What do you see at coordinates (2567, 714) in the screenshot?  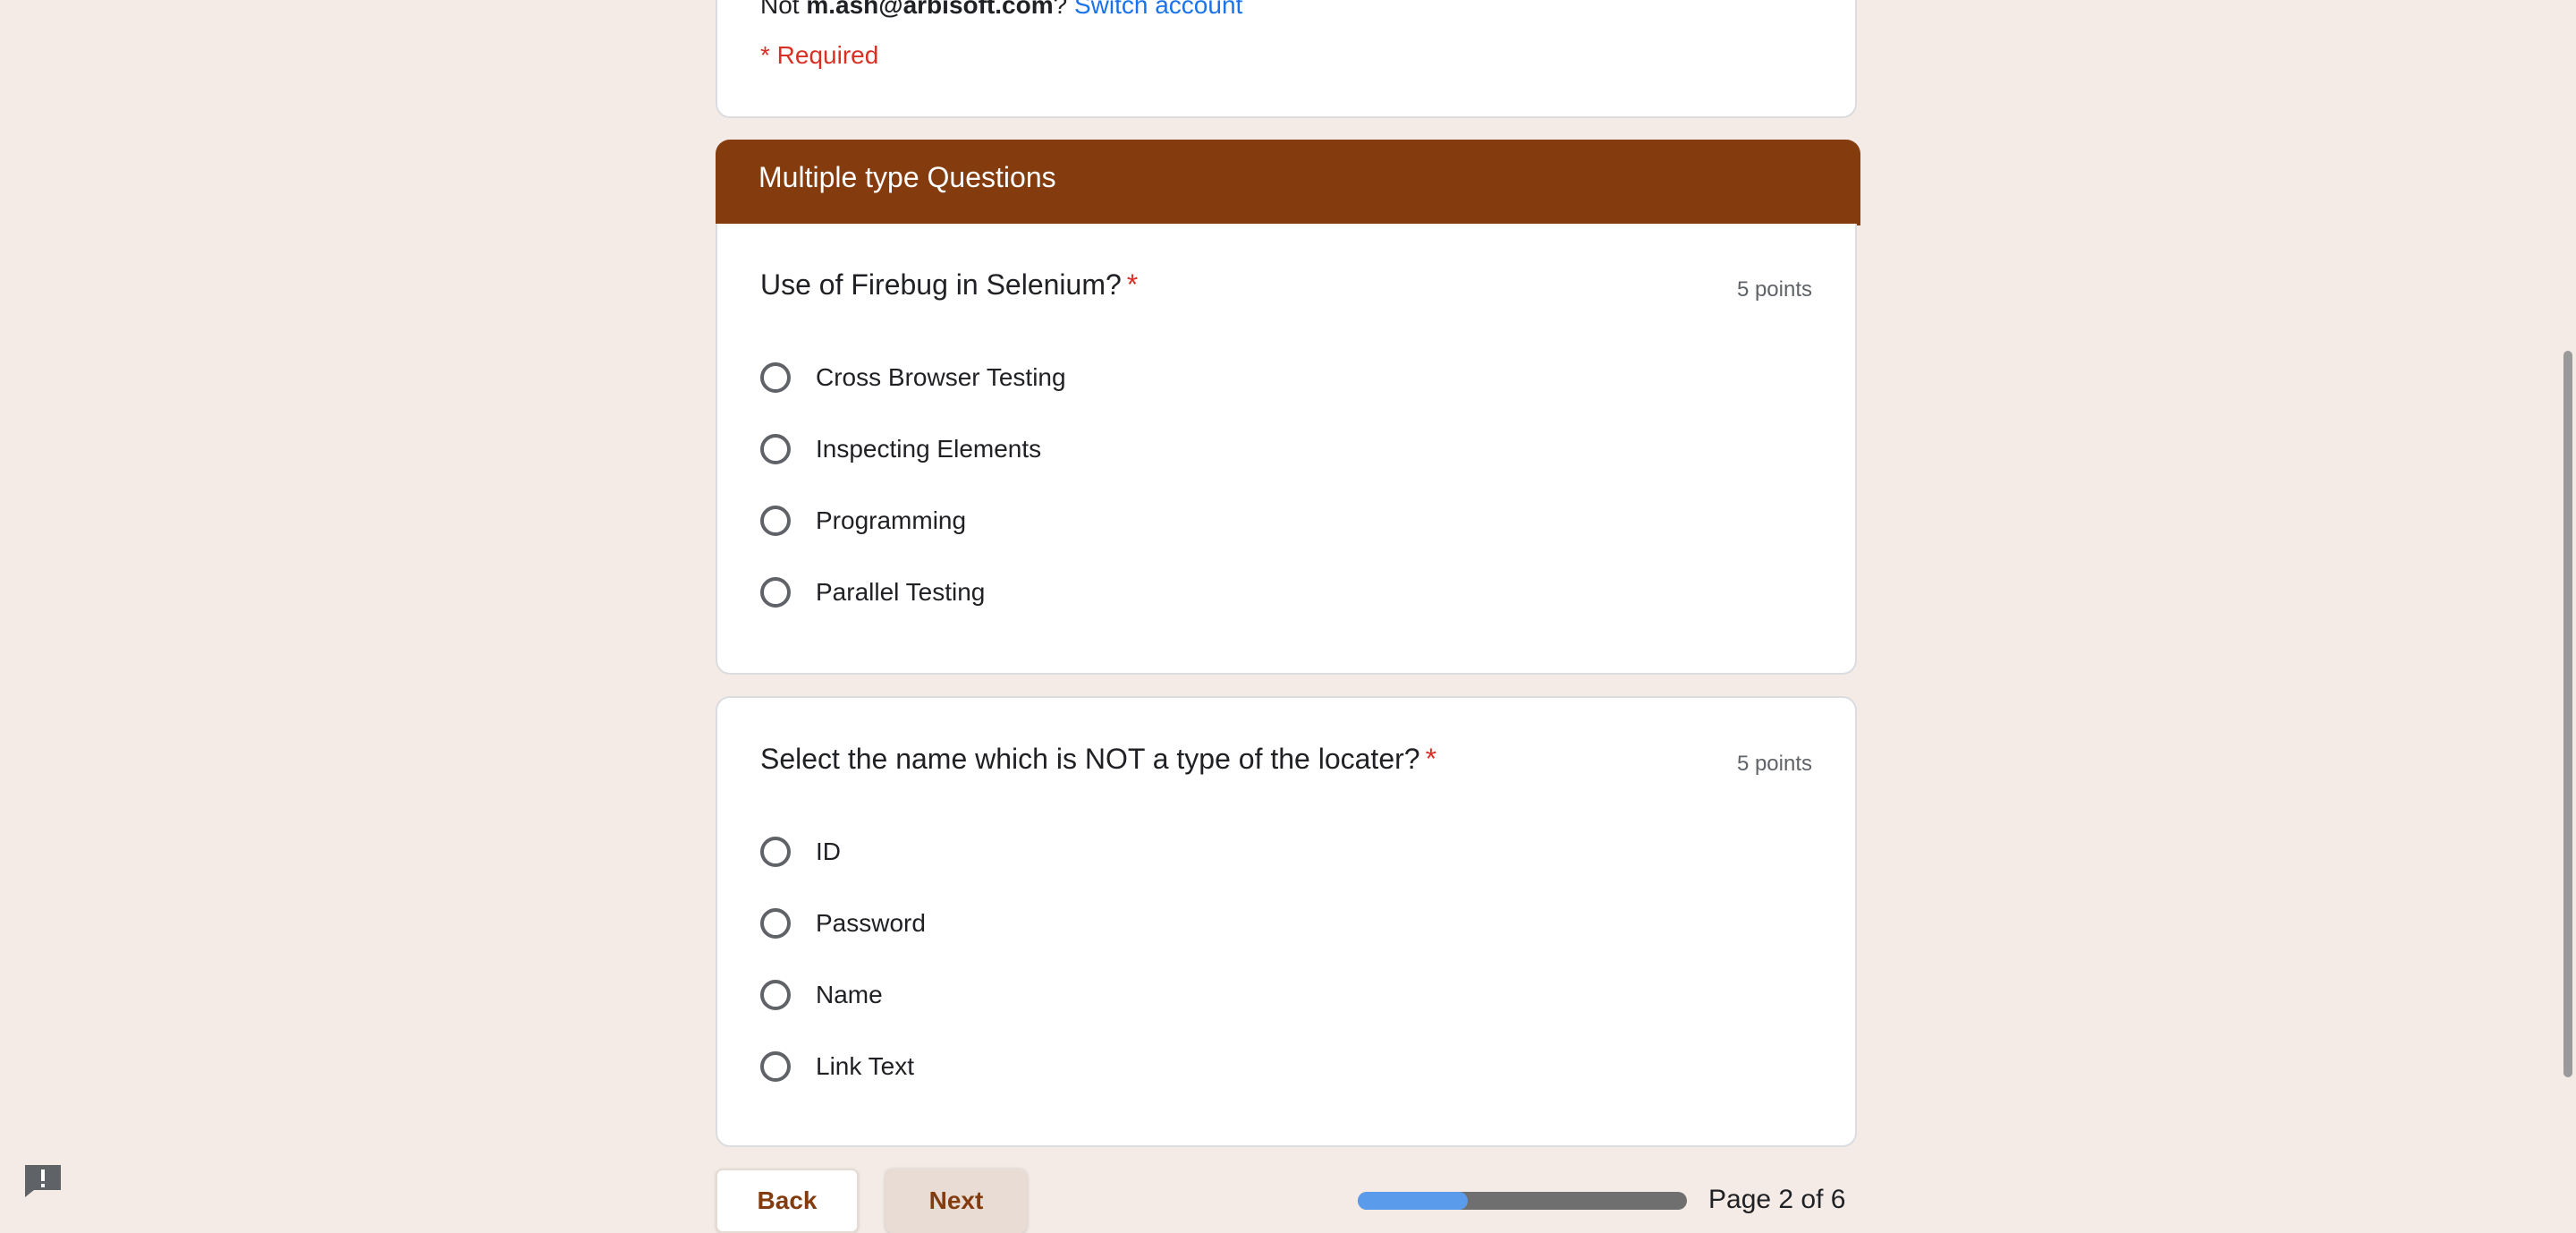 I see `scrollbar-thumb` at bounding box center [2567, 714].